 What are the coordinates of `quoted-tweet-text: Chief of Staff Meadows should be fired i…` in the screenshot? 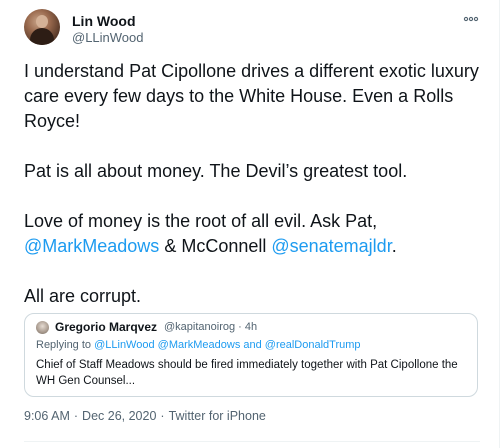 It's located at (247, 373).